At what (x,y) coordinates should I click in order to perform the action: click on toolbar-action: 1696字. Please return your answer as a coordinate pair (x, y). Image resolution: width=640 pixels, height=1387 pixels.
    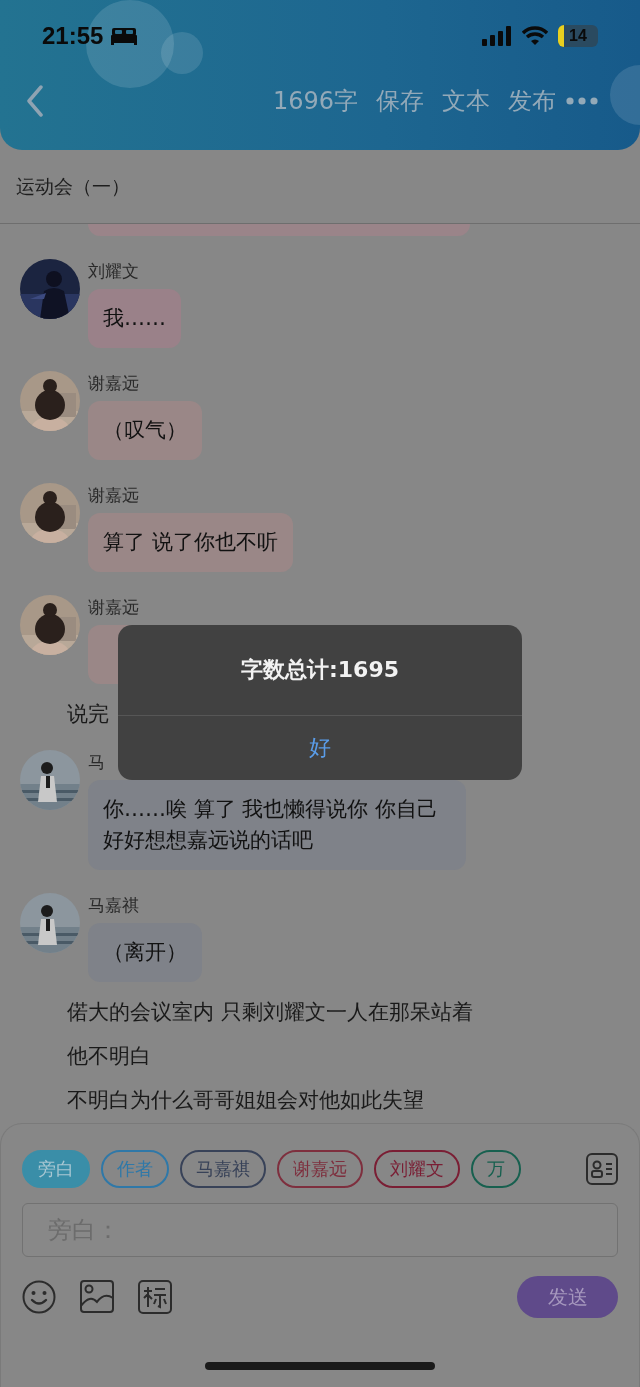
    Looking at the image, I should click on (315, 101).